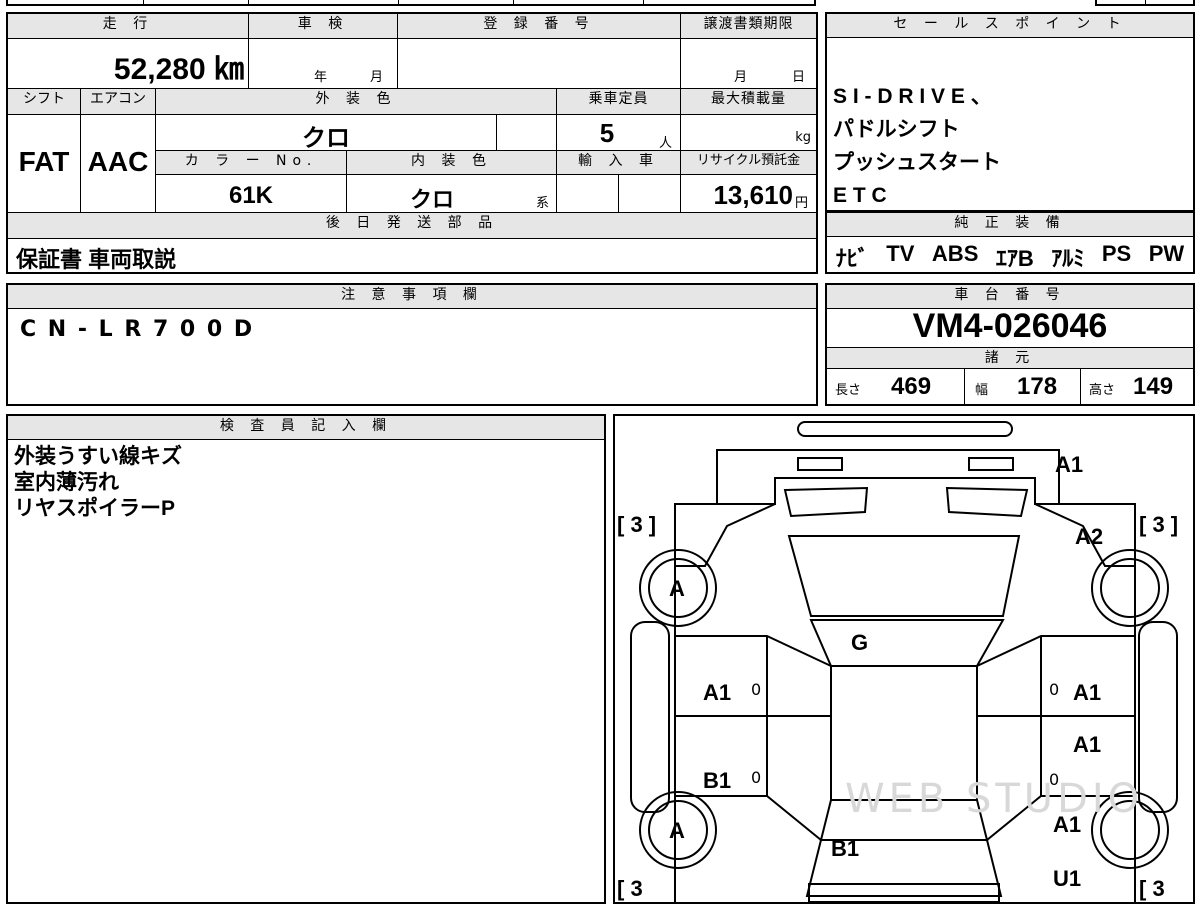 The width and height of the screenshot is (1200, 904). I want to click on sales-points-list: S I - D R I V E 、 パドルシフト プッシュスタート E T C, so click(917, 146).